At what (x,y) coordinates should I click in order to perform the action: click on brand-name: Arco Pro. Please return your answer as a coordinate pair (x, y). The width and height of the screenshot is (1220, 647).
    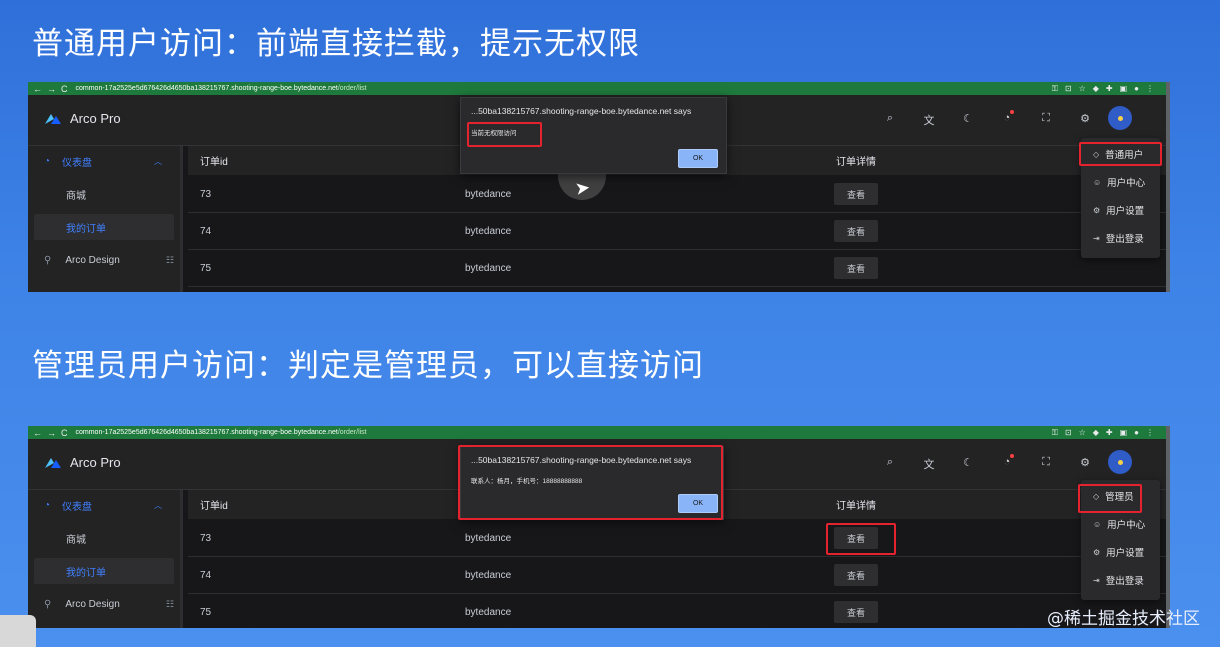
    Looking at the image, I should click on (95, 462).